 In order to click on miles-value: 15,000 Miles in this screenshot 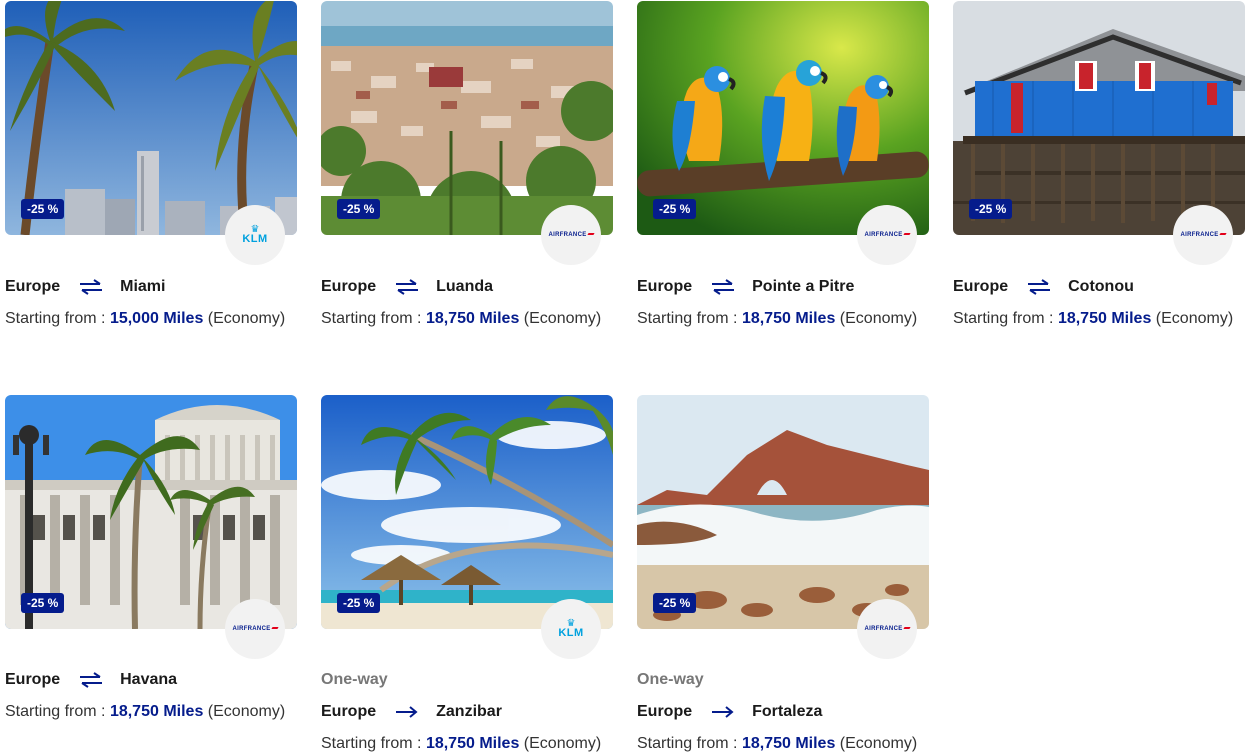, I will do `click(156, 318)`.